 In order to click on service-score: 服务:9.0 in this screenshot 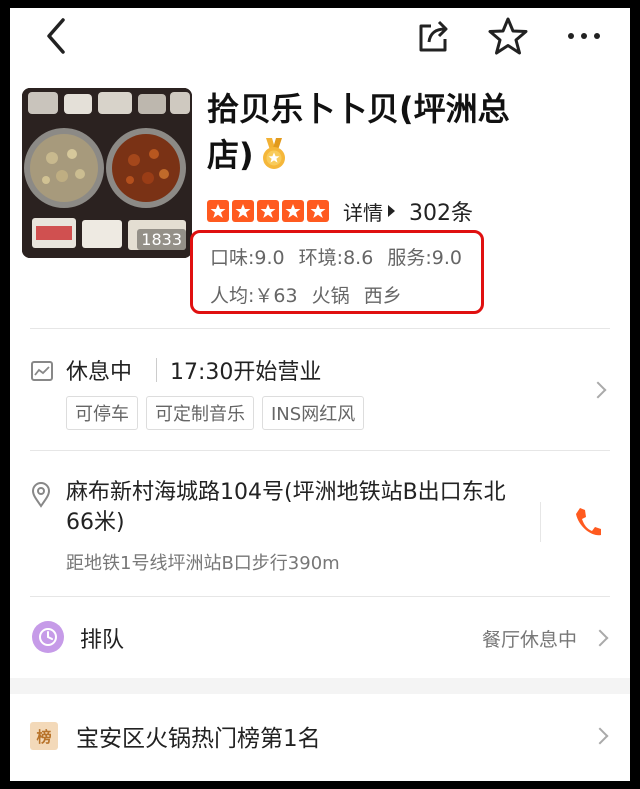, I will do `click(424, 258)`.